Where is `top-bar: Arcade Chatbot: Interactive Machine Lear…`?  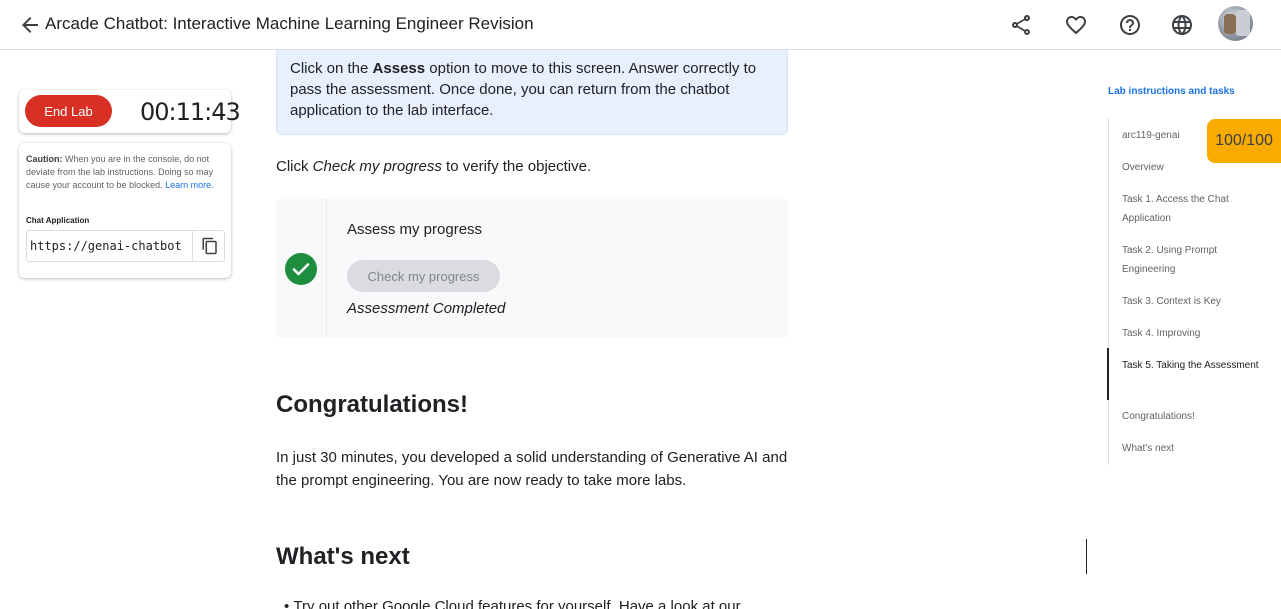 top-bar: Arcade Chatbot: Interactive Machine Lear… is located at coordinates (640, 25).